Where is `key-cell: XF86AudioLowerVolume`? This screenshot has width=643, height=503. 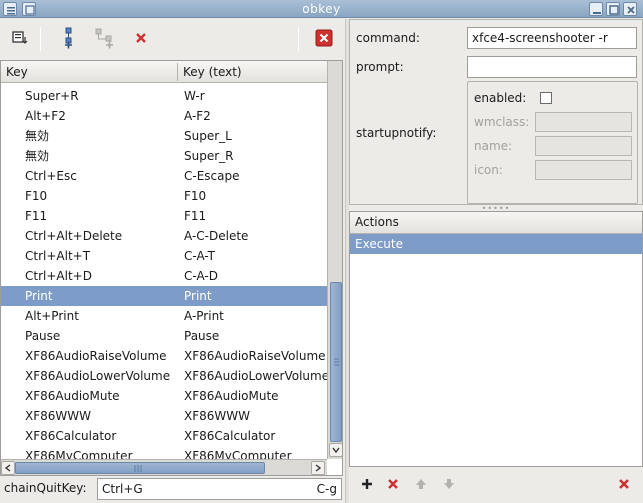
key-cell: XF86AudioLowerVolume is located at coordinates (98, 376).